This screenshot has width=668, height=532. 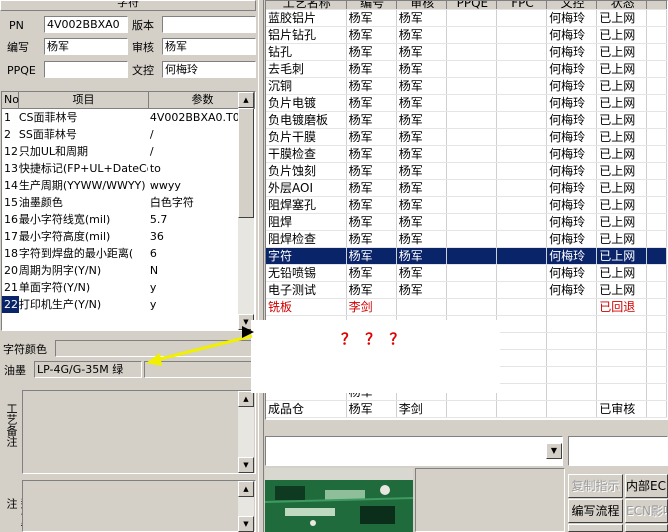 What do you see at coordinates (200, 346) in the screenshot?
I see `annotation-arrow` at bounding box center [200, 346].